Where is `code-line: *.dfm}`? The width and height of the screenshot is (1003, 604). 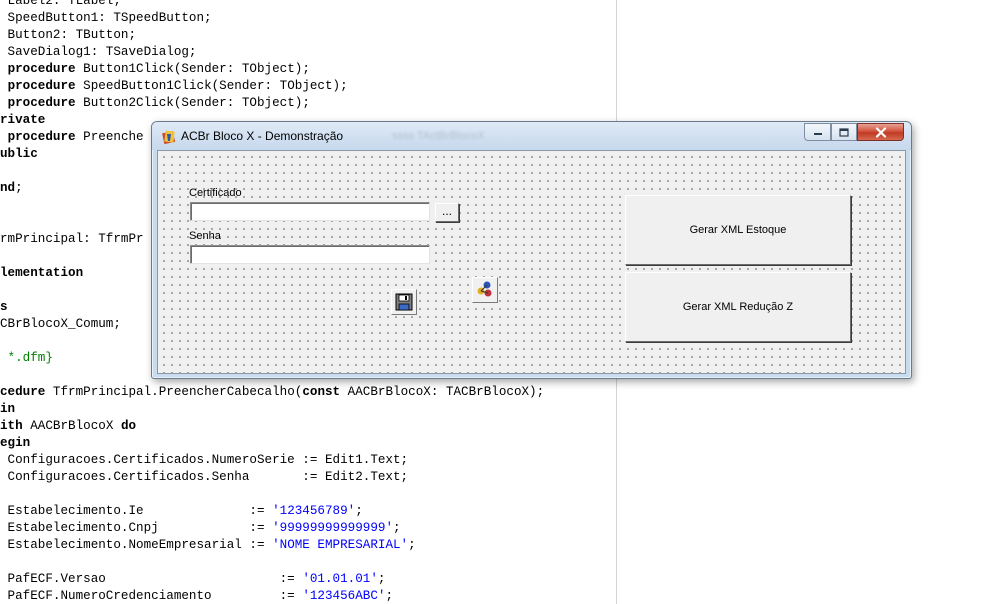
code-line: *.dfm} is located at coordinates (26, 358).